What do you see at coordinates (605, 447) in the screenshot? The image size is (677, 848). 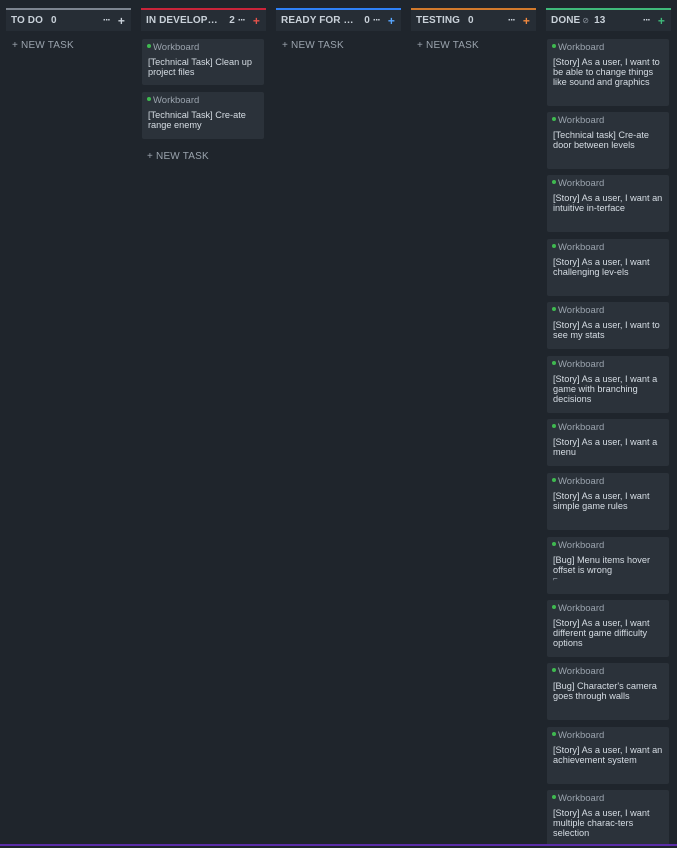 I see `card-title: [Story] As a user, I want a menu` at bounding box center [605, 447].